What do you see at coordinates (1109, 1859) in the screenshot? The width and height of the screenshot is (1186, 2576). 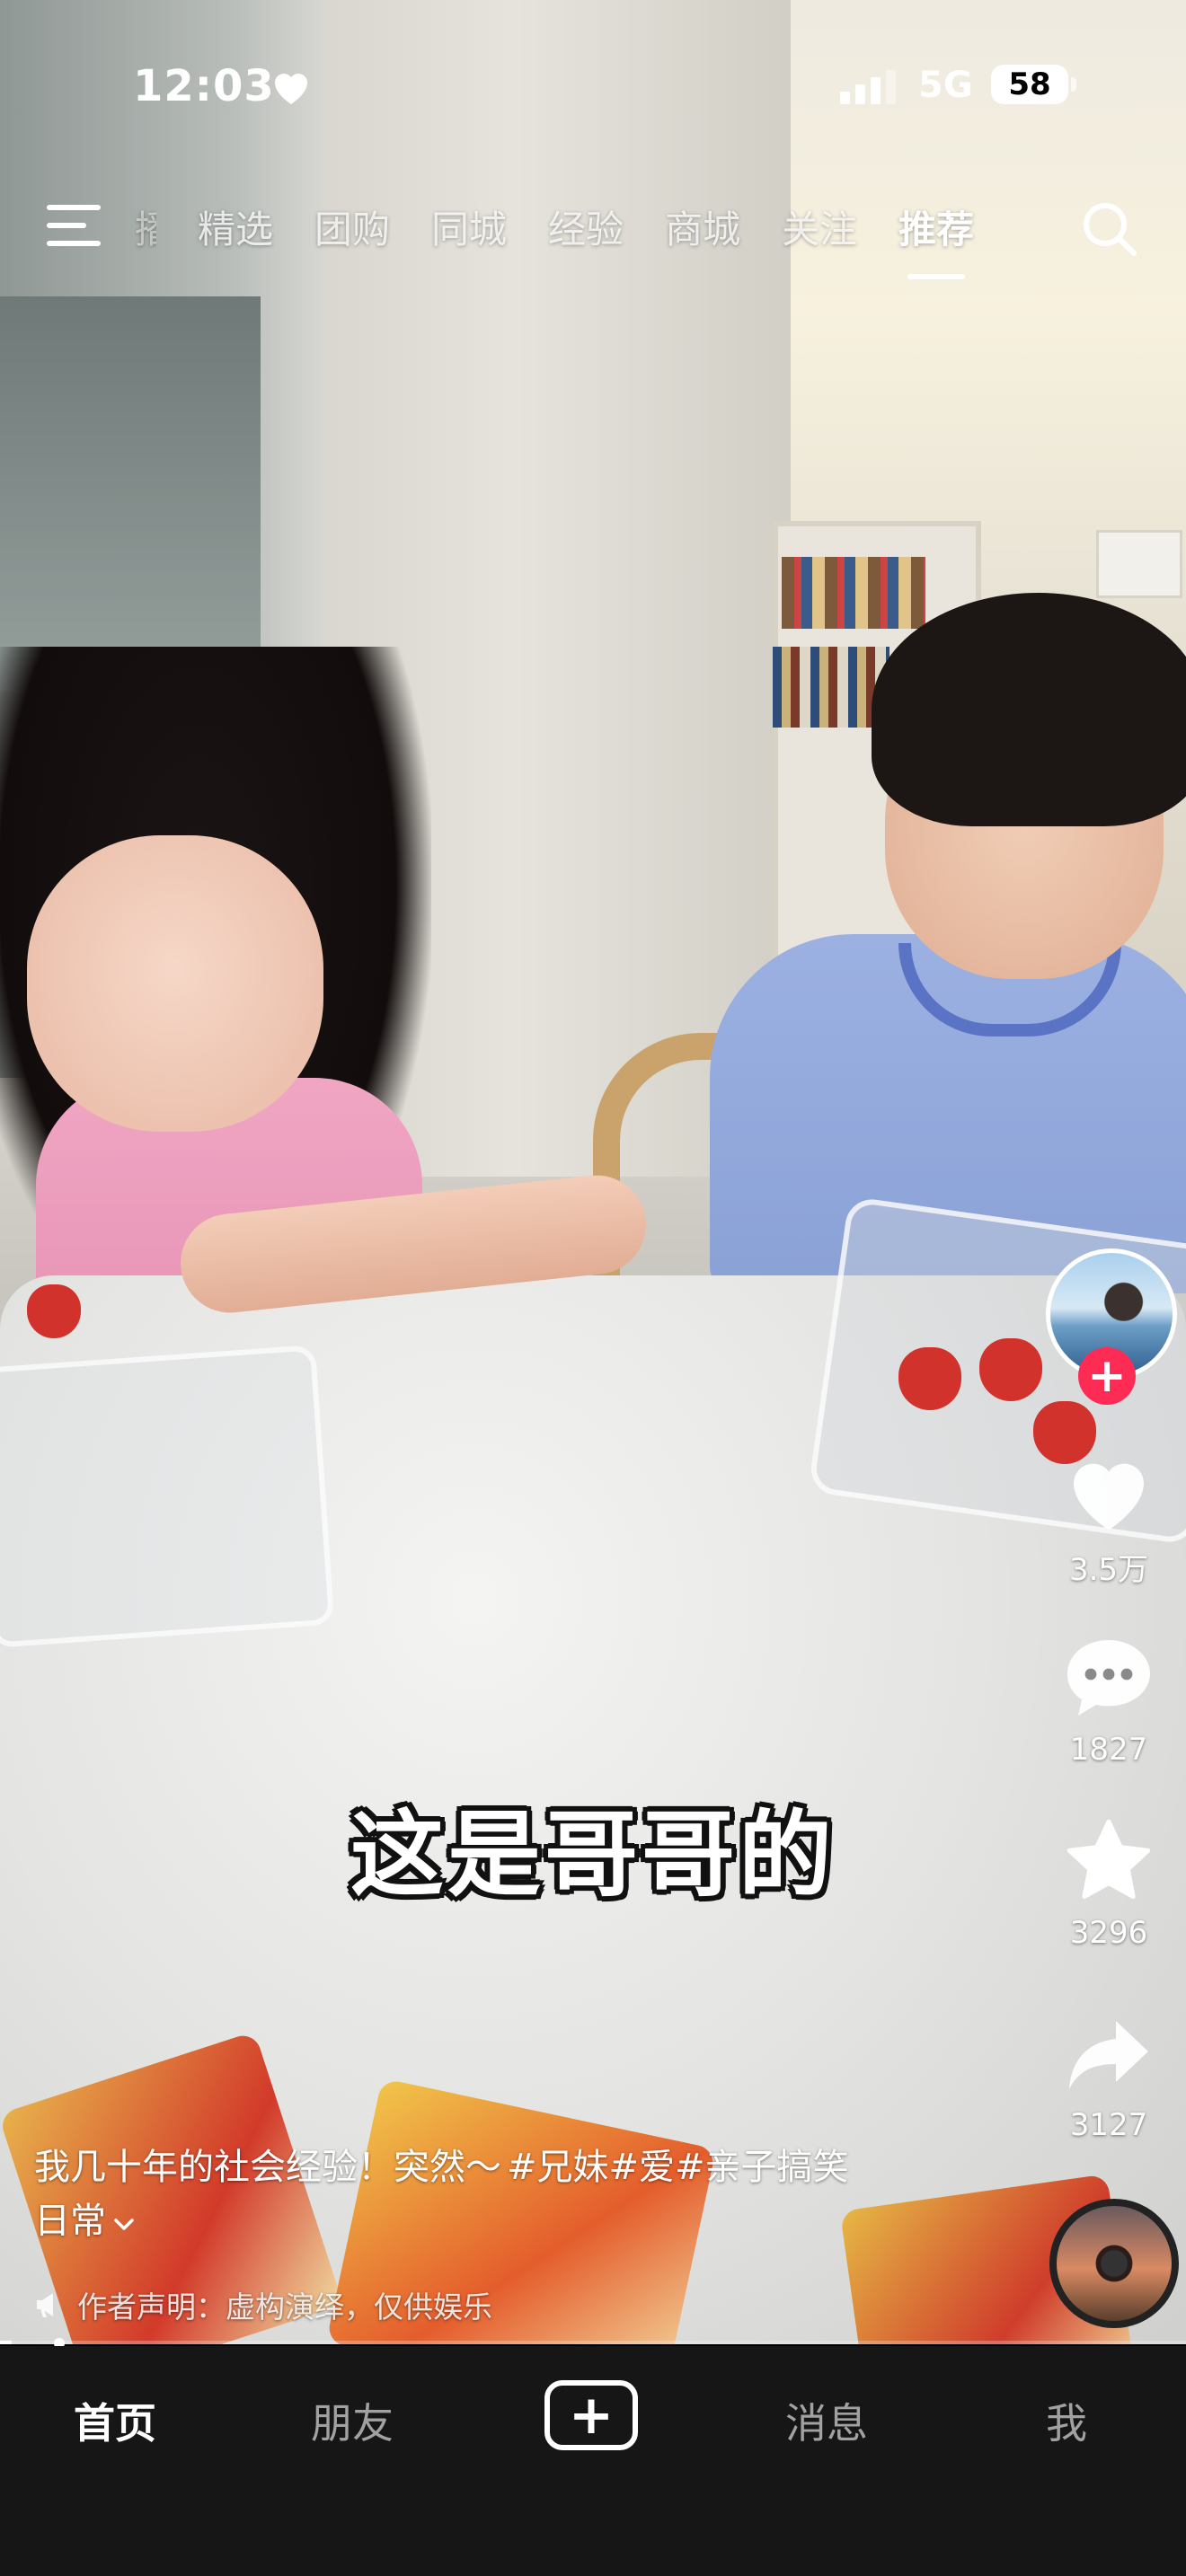 I see `star-icon` at bounding box center [1109, 1859].